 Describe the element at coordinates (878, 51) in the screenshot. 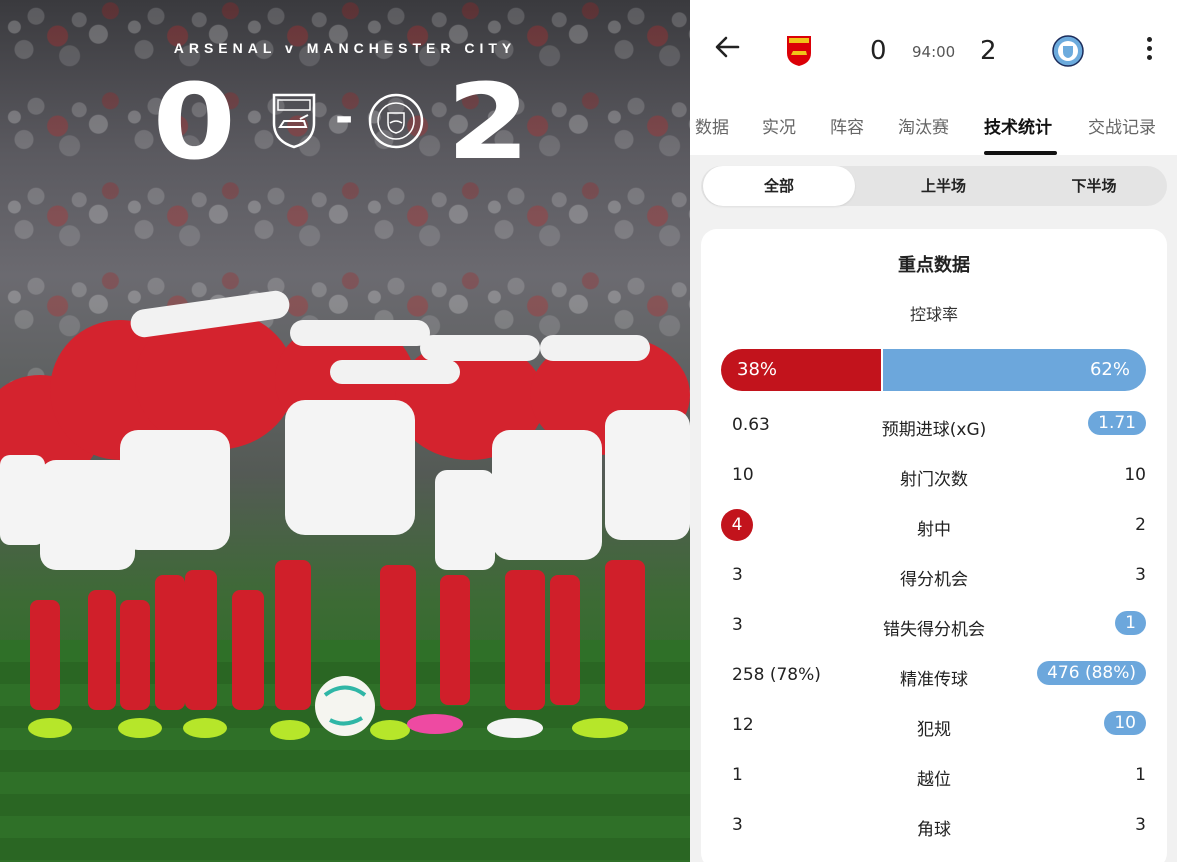

I see `home-score: 0` at that location.